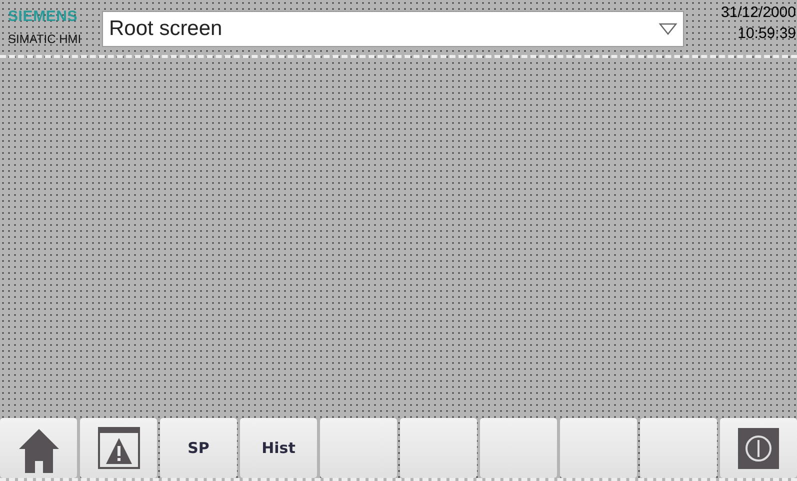 The image size is (797, 481). Describe the element at coordinates (758, 13) in the screenshot. I see `date-text: 31/12/2000` at that location.